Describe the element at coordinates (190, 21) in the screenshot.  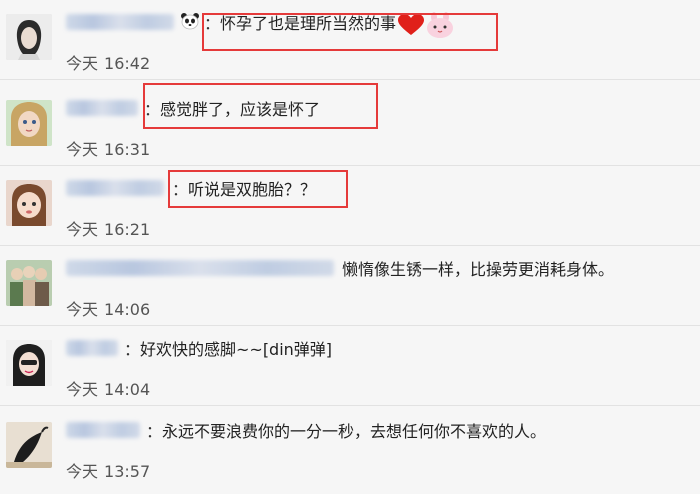
I see `panda-icon` at that location.